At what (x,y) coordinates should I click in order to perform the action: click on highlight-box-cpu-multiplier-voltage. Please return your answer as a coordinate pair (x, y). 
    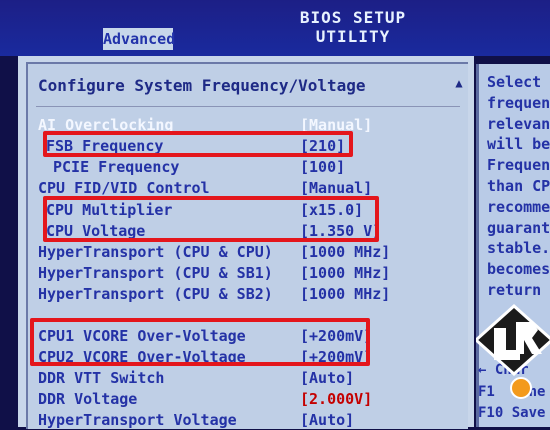
    Looking at the image, I should click on (211, 219).